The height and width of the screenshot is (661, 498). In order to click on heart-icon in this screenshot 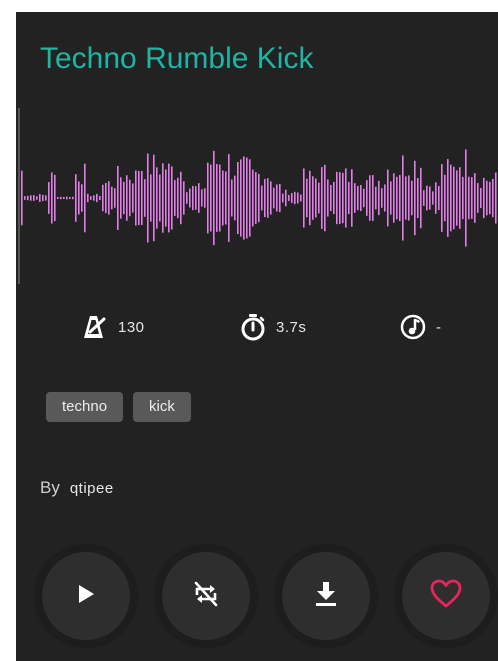, I will do `click(446, 596)`.